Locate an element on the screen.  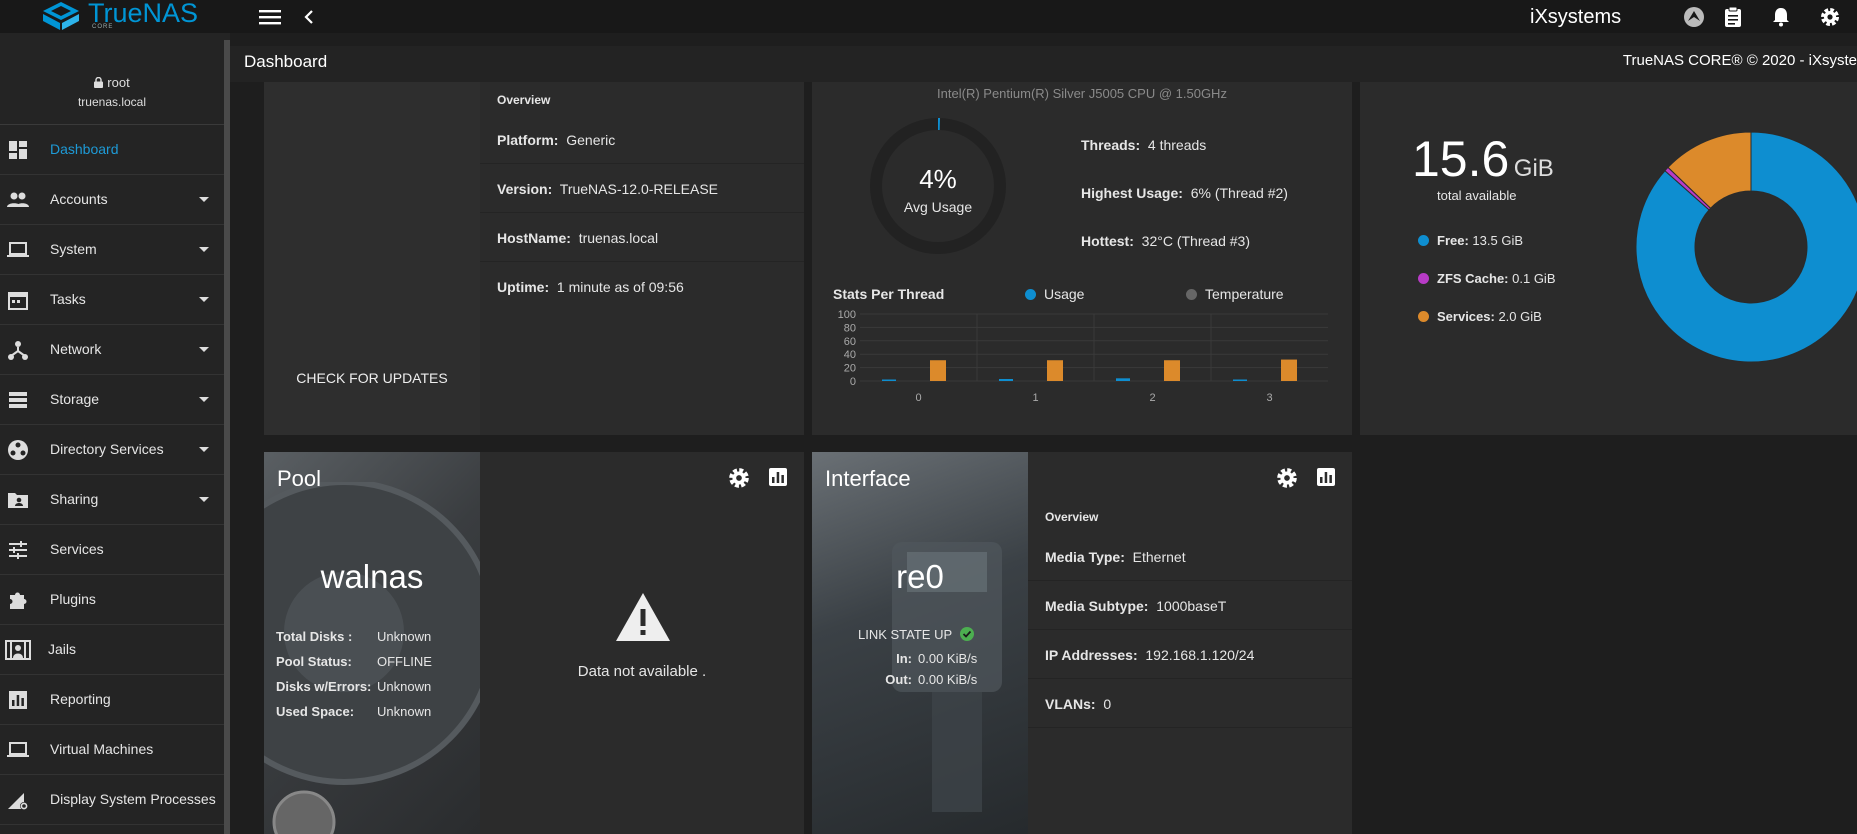
total-disks-value: Unknown is located at coordinates (404, 636).